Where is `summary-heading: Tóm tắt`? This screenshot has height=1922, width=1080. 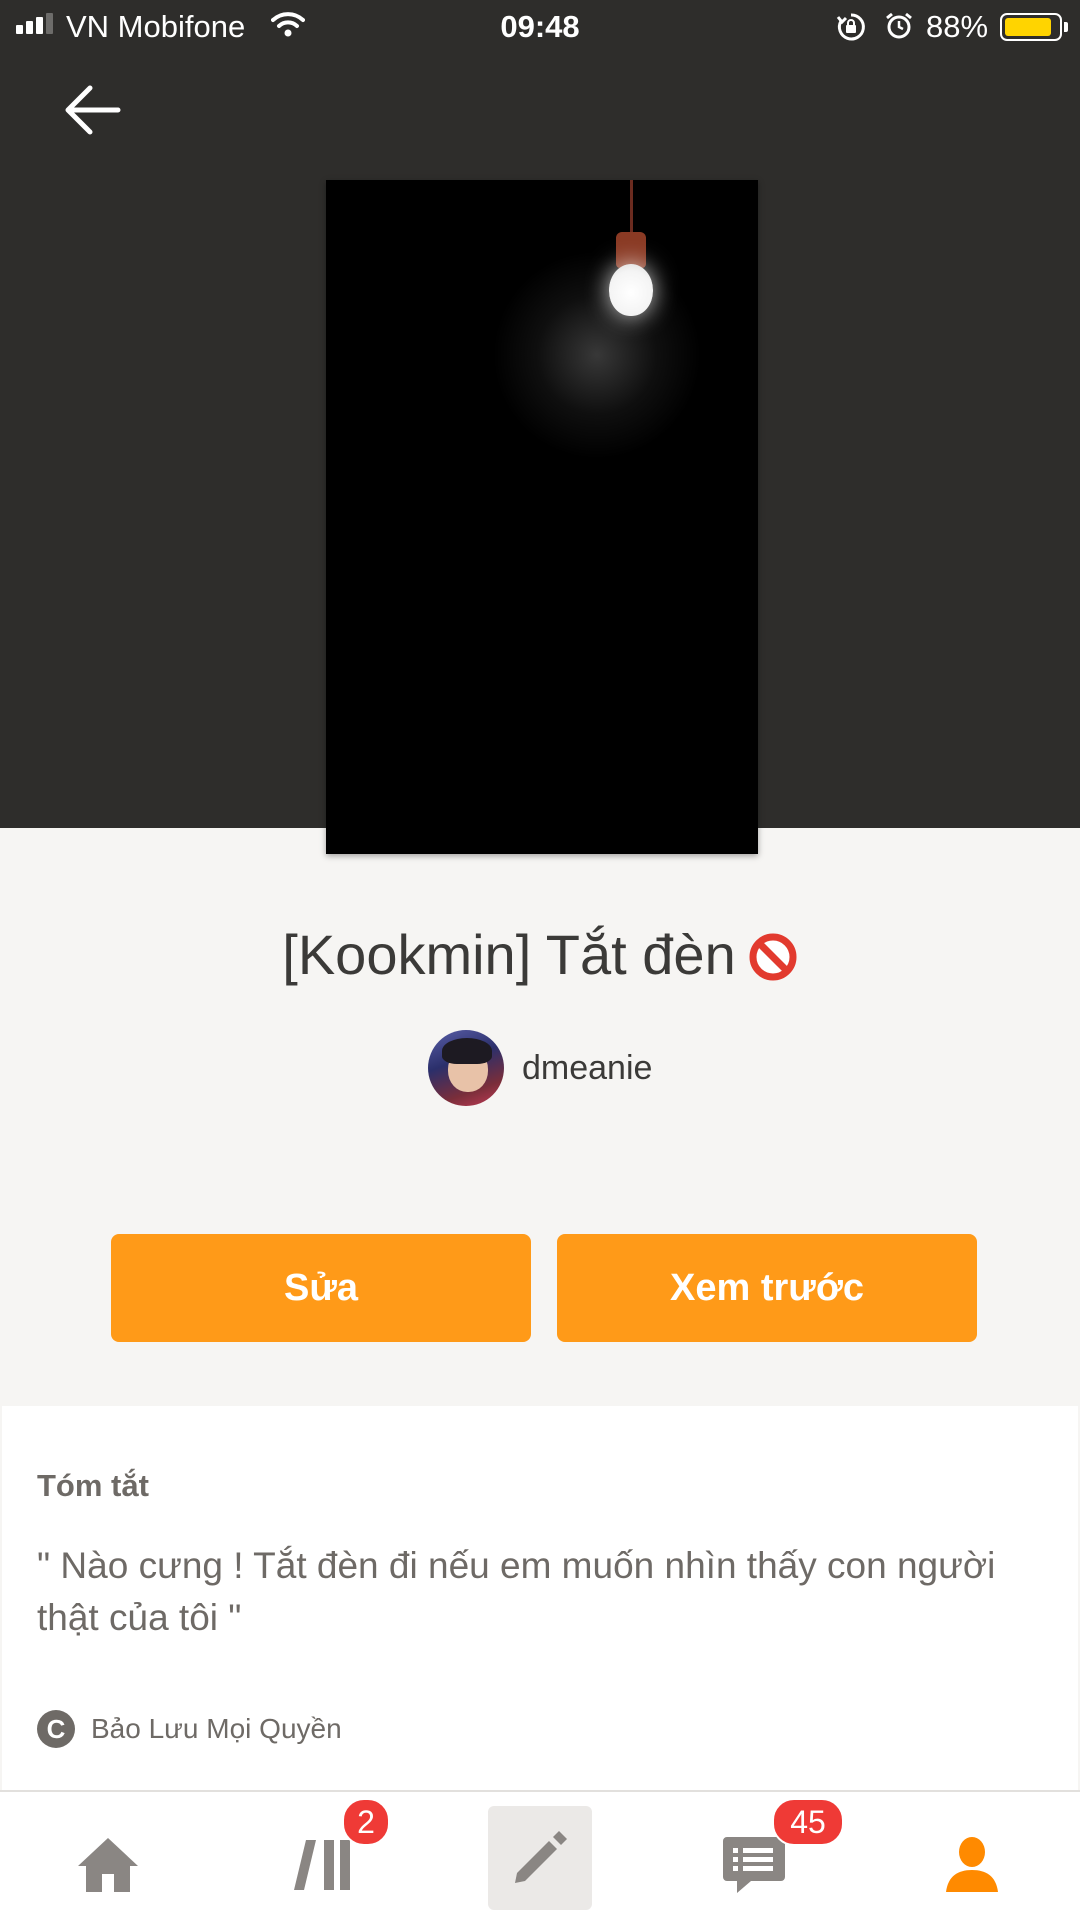
summary-heading: Tóm tắt is located at coordinates (93, 1485).